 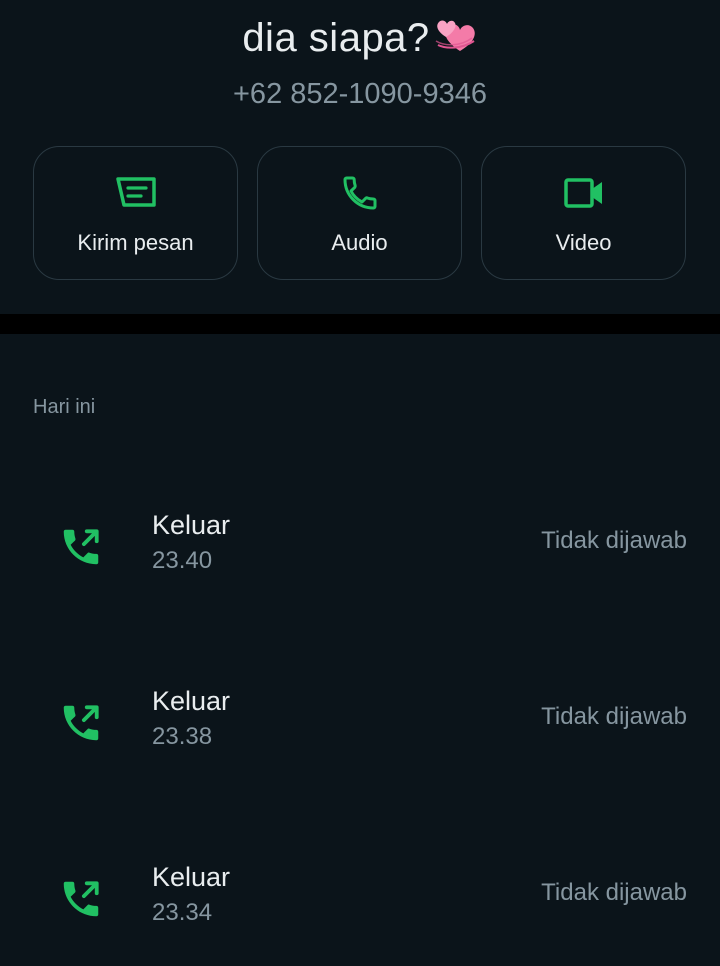 What do you see at coordinates (182, 912) in the screenshot?
I see `call-time: 23.34` at bounding box center [182, 912].